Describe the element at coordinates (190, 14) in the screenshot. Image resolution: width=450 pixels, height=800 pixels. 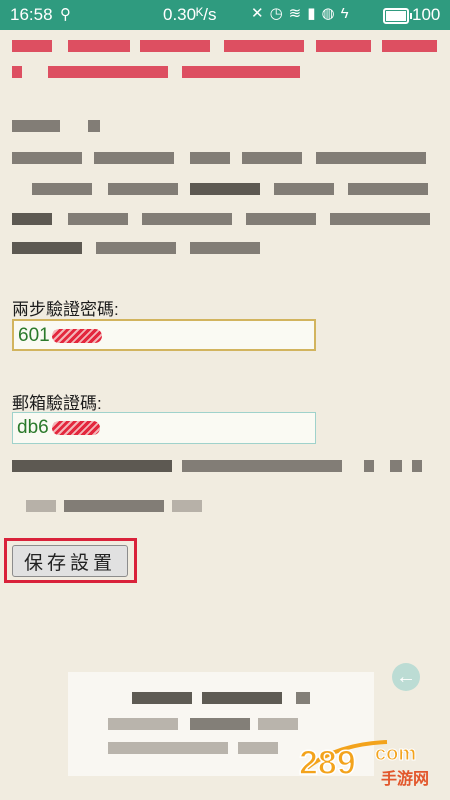
I see `network-speed: 0.30ᴷ/s` at that location.